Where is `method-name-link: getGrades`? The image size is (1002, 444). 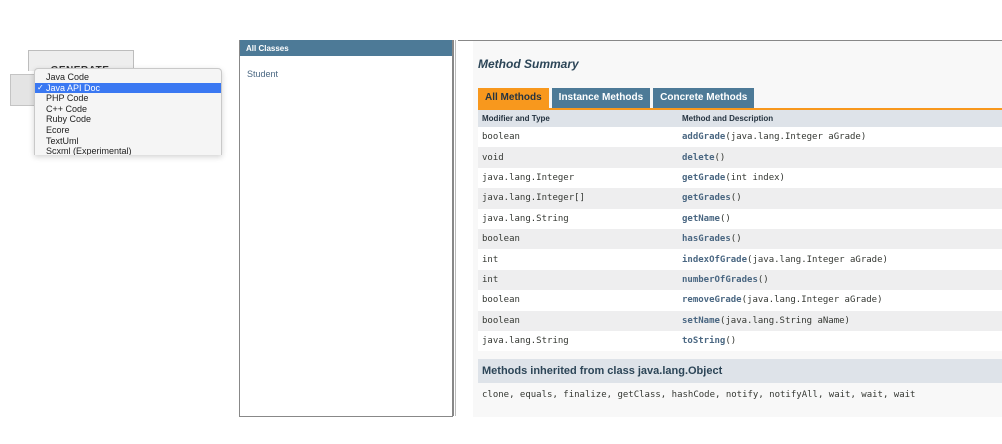
method-name-link: getGrades is located at coordinates (706, 198).